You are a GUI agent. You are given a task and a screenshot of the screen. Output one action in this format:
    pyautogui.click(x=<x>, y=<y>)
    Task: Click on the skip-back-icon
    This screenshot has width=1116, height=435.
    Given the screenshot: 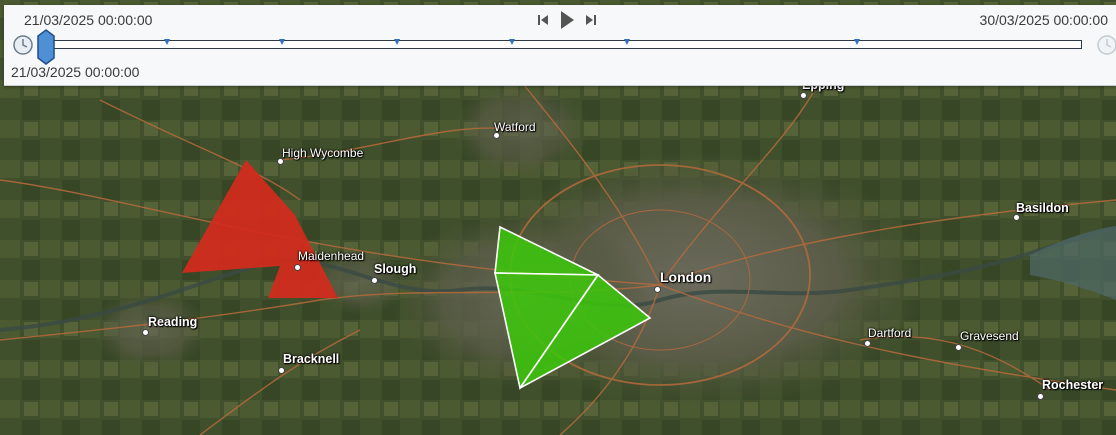 What is the action you would take?
    pyautogui.click(x=543, y=20)
    